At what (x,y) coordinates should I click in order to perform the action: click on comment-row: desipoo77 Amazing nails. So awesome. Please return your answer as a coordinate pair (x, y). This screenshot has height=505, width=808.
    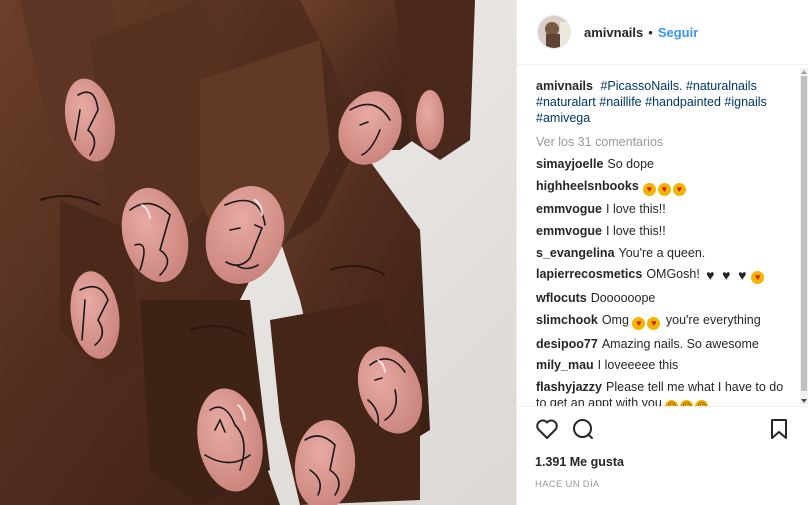
    Looking at the image, I should click on (663, 344).